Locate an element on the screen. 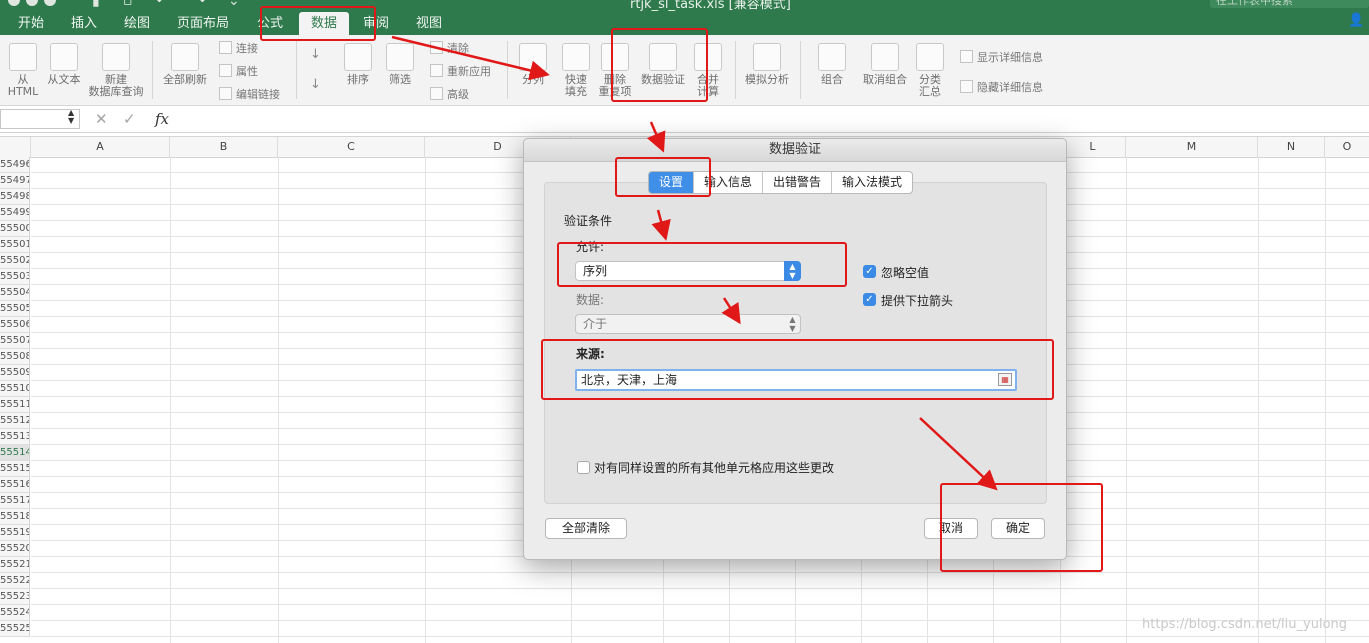 This screenshot has height=643, width=1369. watermark: https://blog.csdn.net/liu_yulong is located at coordinates (1245, 624).